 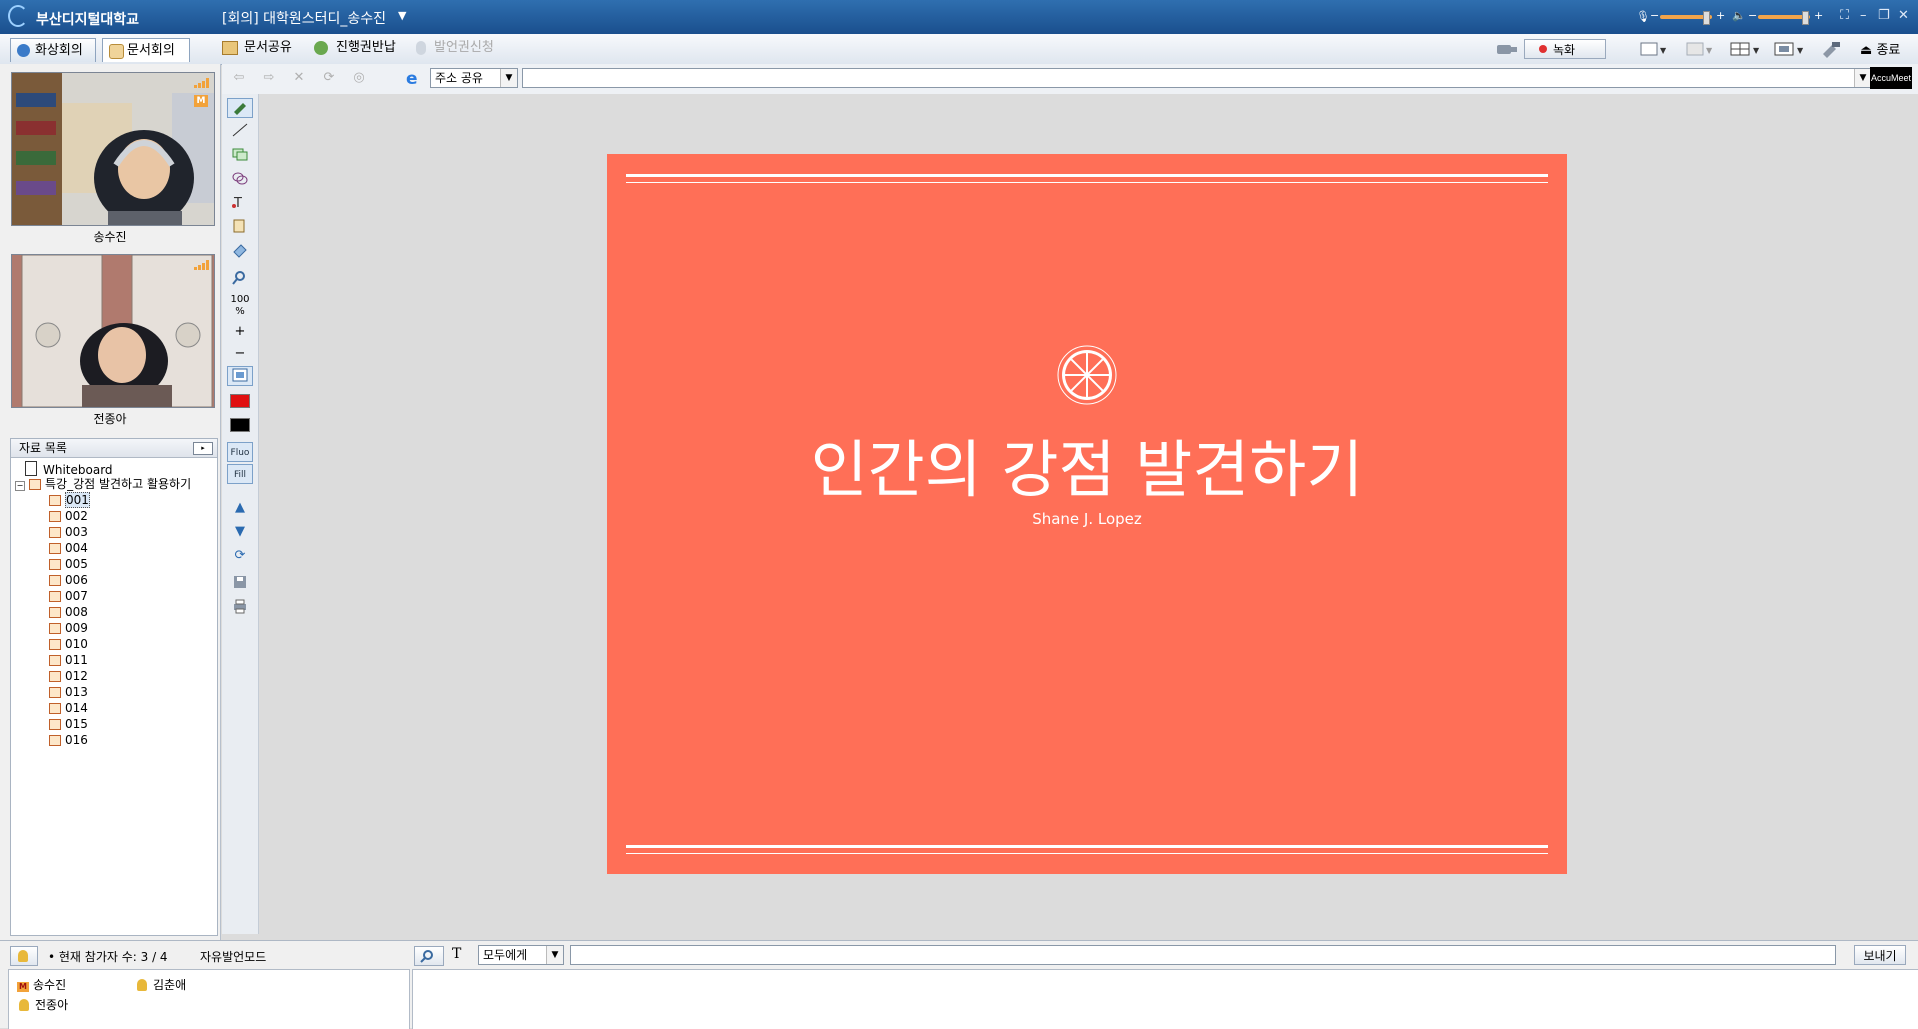 What do you see at coordinates (429, 956) in the screenshot?
I see `chat-search-icon` at bounding box center [429, 956].